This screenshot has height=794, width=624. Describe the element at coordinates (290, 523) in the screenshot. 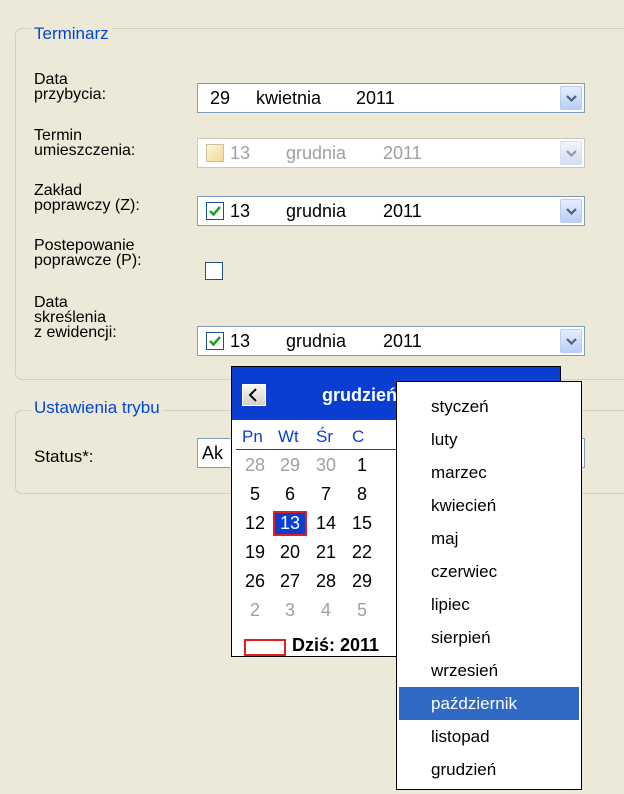

I see `calendar-day-selected: 13` at that location.